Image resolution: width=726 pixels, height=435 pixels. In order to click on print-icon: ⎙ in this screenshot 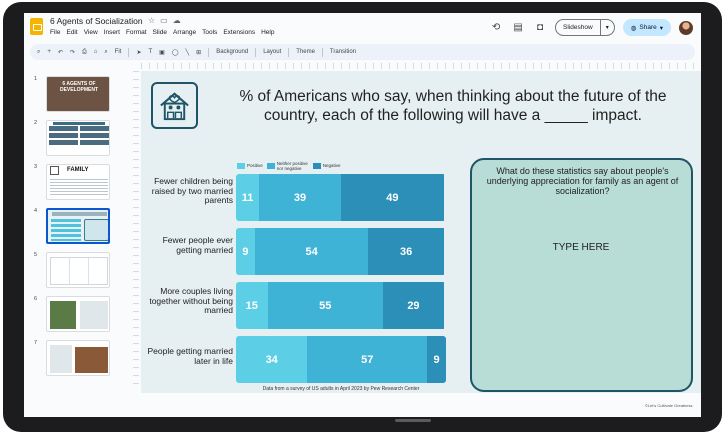, I will do `click(84, 52)`.